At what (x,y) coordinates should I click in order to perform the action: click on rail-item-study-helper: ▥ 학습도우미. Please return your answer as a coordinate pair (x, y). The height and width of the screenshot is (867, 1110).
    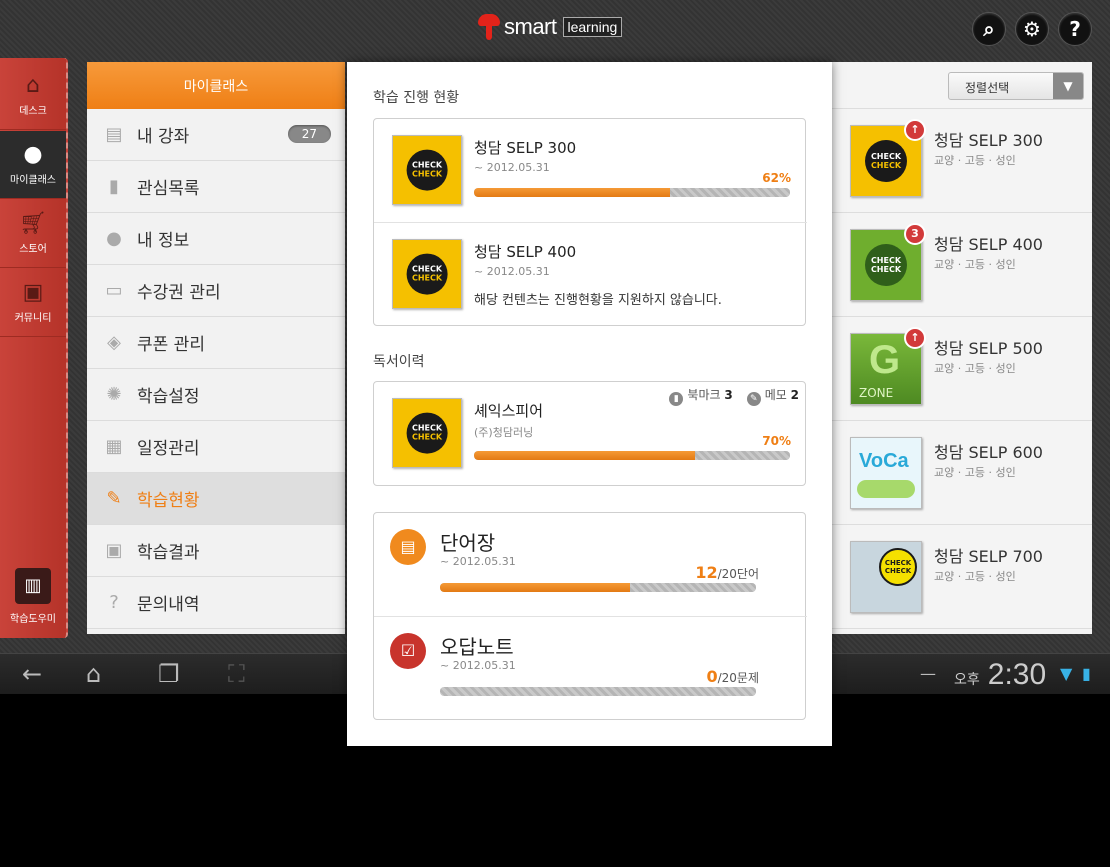
    Looking at the image, I should click on (33, 596).